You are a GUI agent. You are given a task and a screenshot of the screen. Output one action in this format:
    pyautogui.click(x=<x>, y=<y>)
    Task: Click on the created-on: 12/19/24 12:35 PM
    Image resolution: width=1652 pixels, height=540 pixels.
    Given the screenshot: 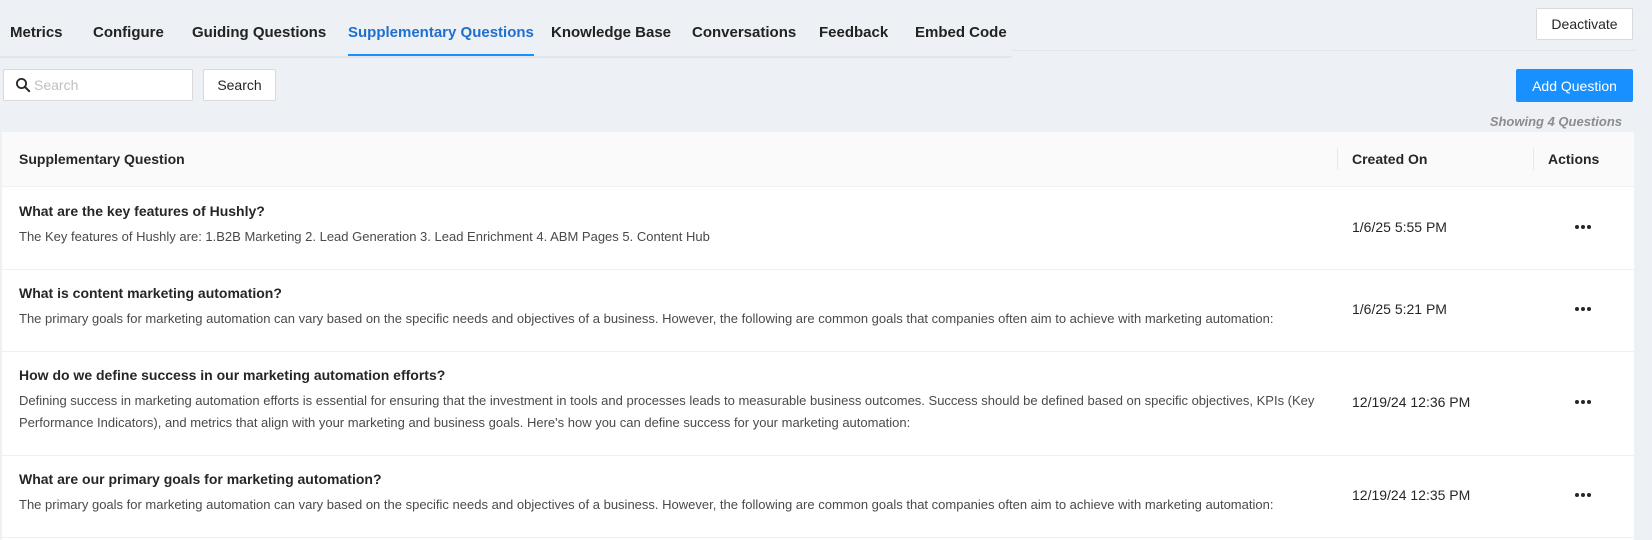 What is the action you would take?
    pyautogui.click(x=1411, y=495)
    